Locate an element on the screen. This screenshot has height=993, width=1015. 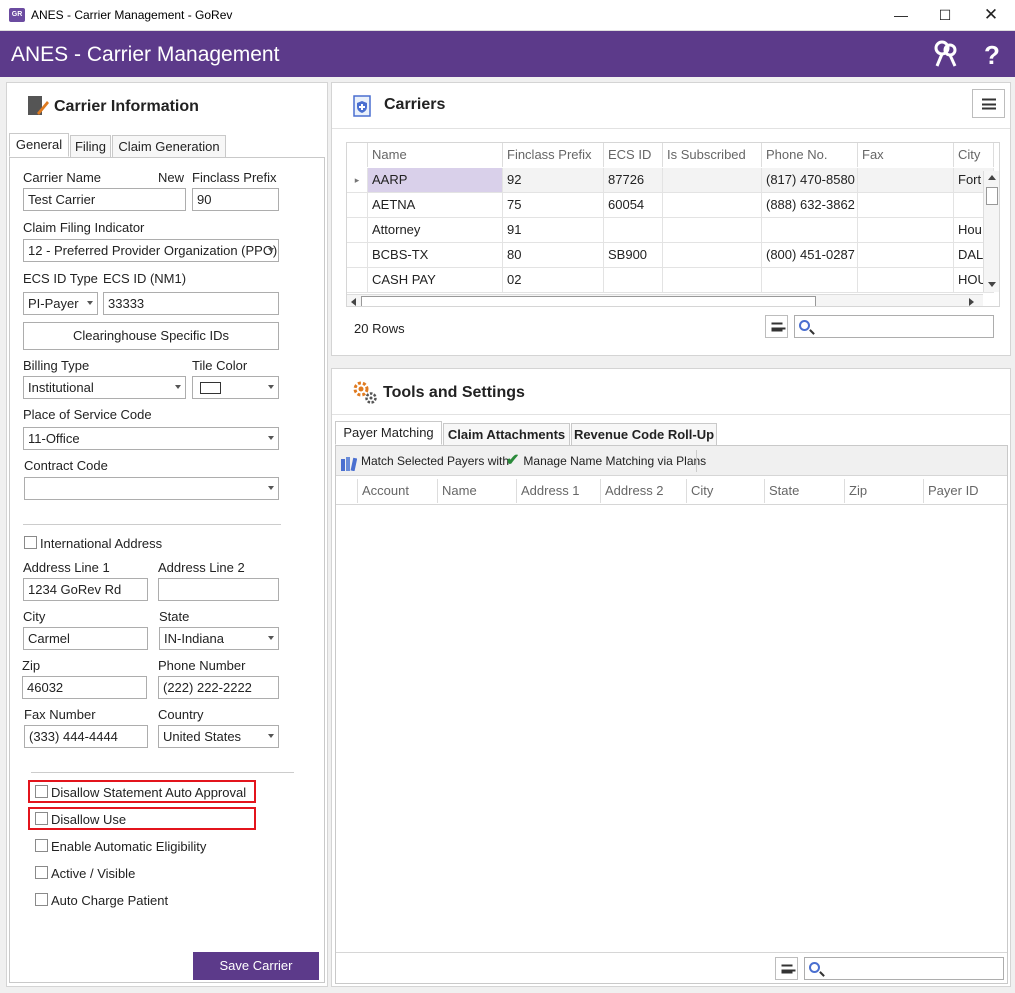
help-icon: ? is located at coordinates (992, 55).